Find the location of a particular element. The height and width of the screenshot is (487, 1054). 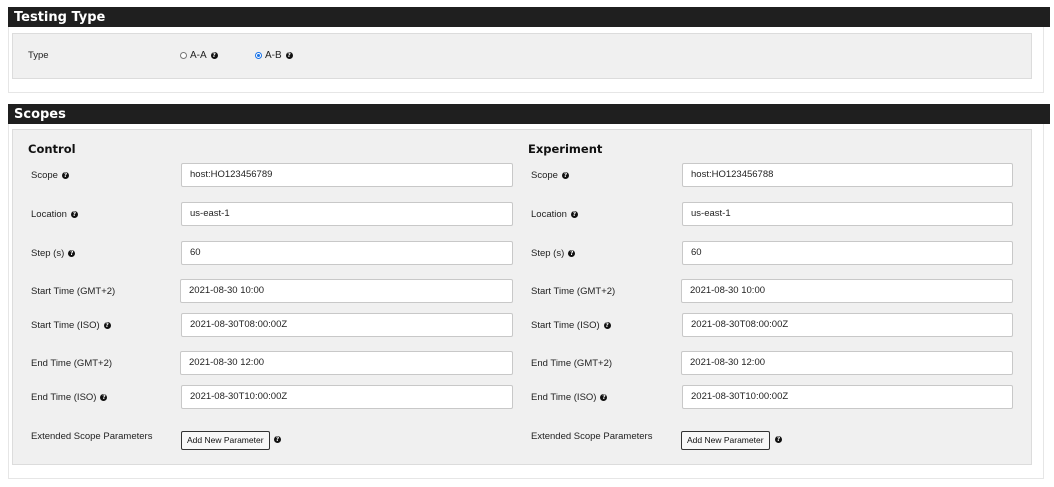

type-label: Type is located at coordinates (38, 55).